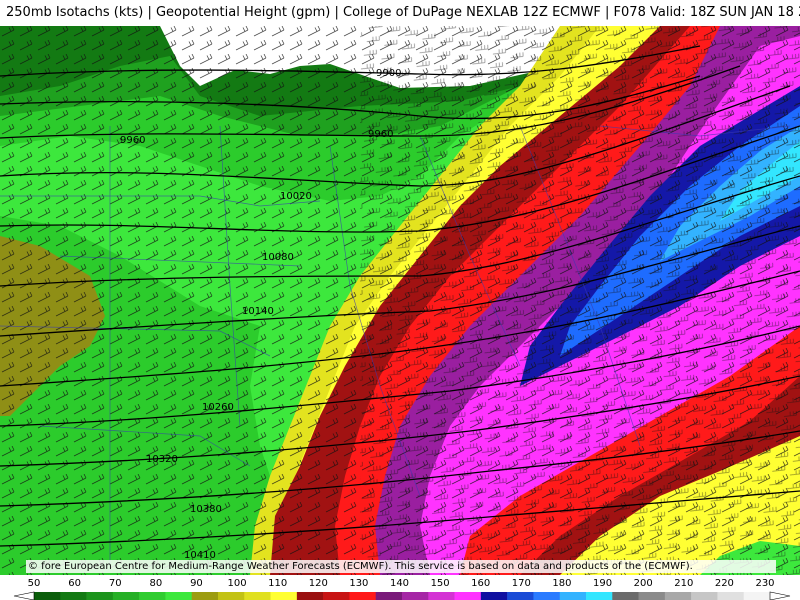  I want to click on colorbar-right-arrow, so click(780, 595).